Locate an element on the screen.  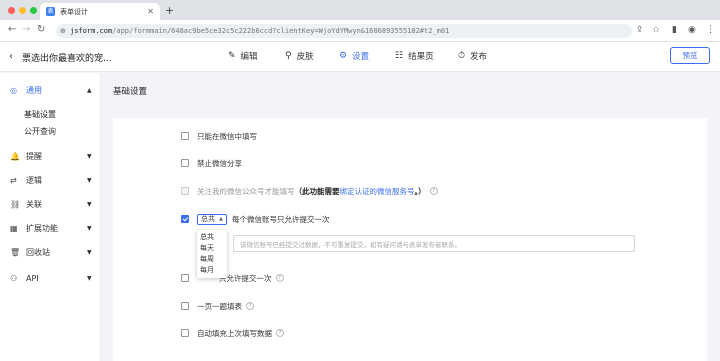
option-note-suffix: 。） is located at coordinates (420, 191).